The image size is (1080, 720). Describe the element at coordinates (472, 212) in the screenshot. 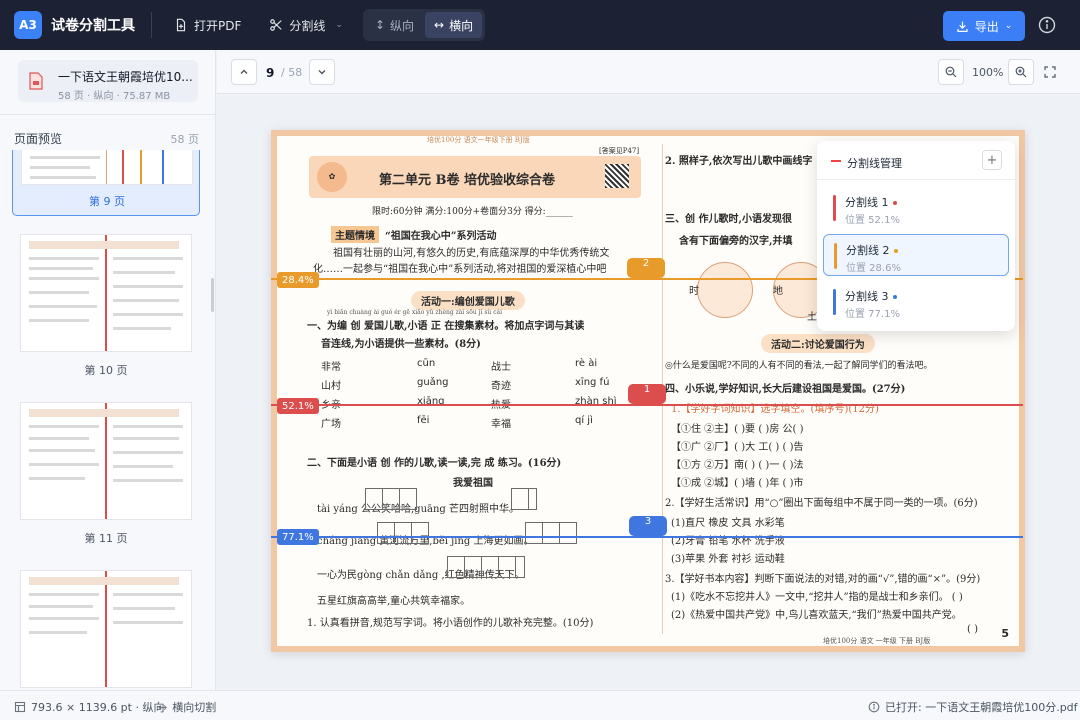

I see `meta-line: 限时:60分钟 满分:100分+卷面分3分 得分:______` at that location.